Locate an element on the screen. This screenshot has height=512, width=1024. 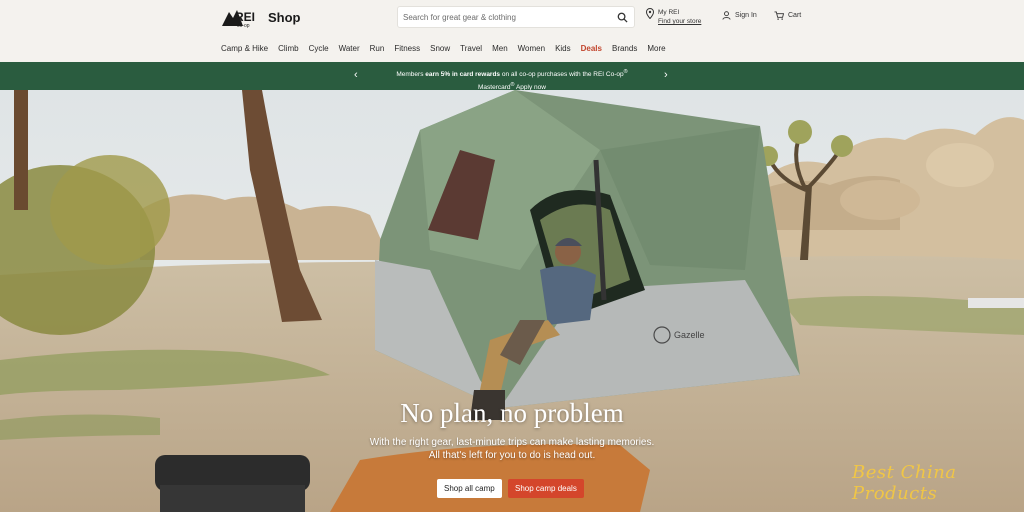
search-bar is located at coordinates (516, 17).